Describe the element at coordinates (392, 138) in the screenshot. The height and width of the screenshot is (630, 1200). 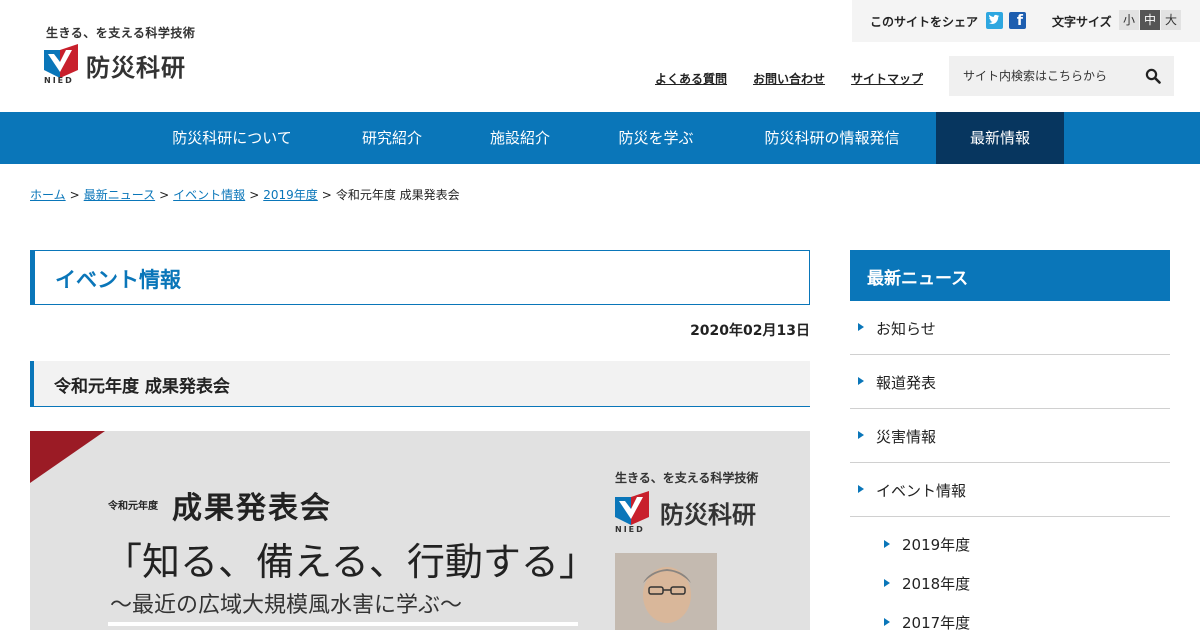
I see `nav-item-research: 研究紹介` at that location.